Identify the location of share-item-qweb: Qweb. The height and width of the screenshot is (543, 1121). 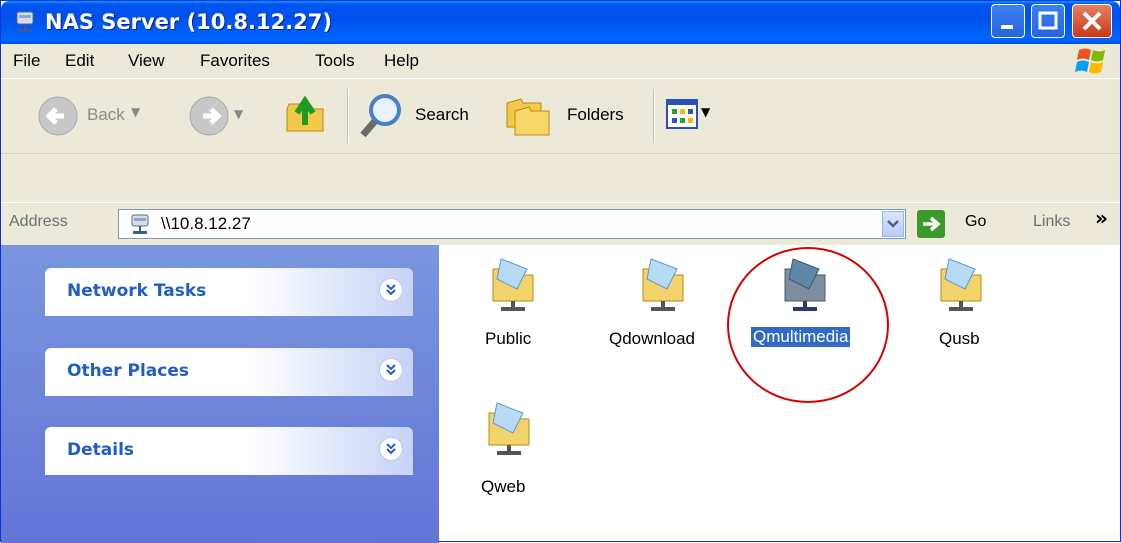
(514, 449).